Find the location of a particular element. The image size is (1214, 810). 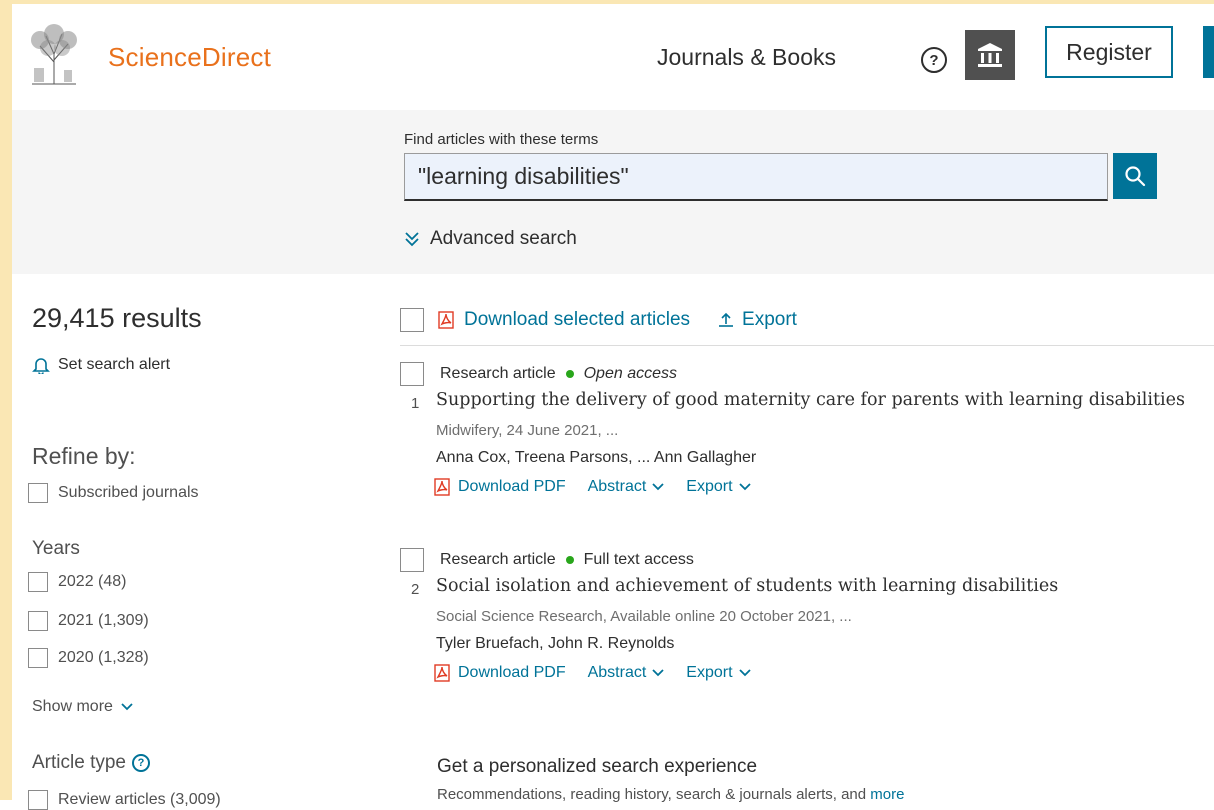

filter-label: Subscribed journals is located at coordinates (128, 492).